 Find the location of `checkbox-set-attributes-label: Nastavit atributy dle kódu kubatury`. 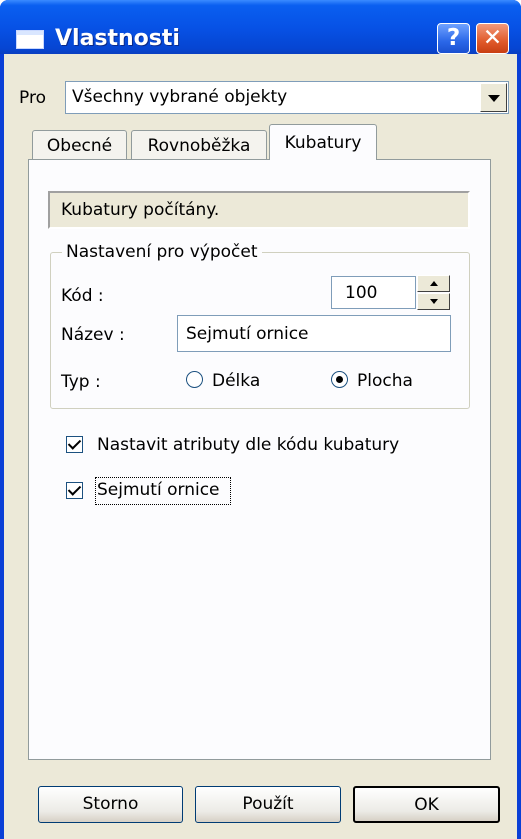

checkbox-set-attributes-label: Nastavit atributy dle kódu kubatury is located at coordinates (248, 445).